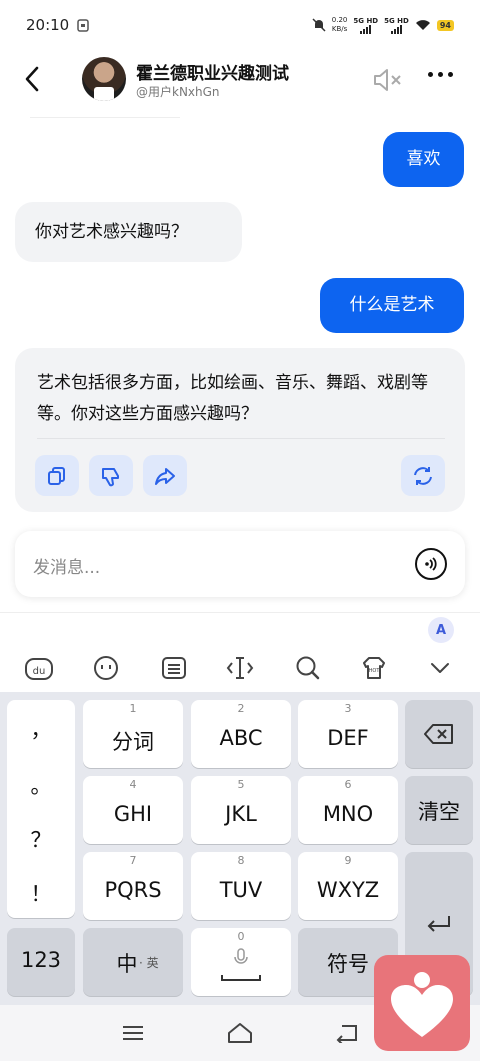 This screenshot has width=480, height=1061. I want to click on dislike-button, so click(111, 475).